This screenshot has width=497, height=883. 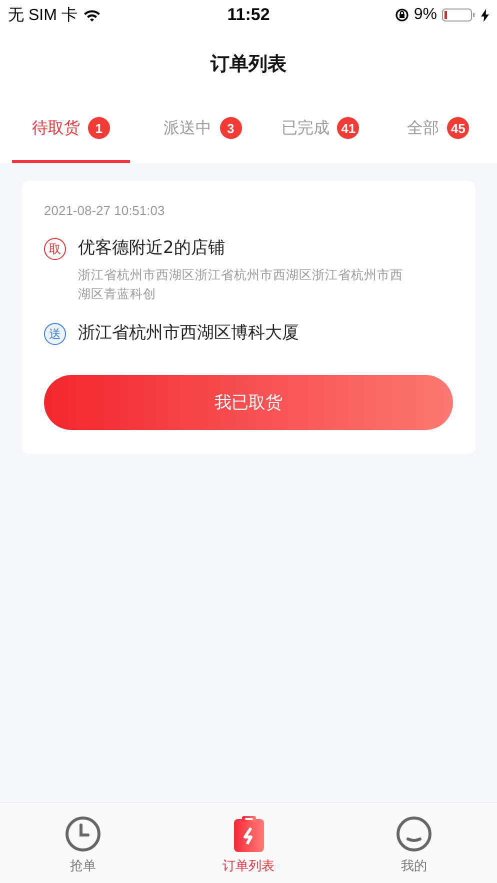 I want to click on page-title: 订单列表, so click(x=248, y=64).